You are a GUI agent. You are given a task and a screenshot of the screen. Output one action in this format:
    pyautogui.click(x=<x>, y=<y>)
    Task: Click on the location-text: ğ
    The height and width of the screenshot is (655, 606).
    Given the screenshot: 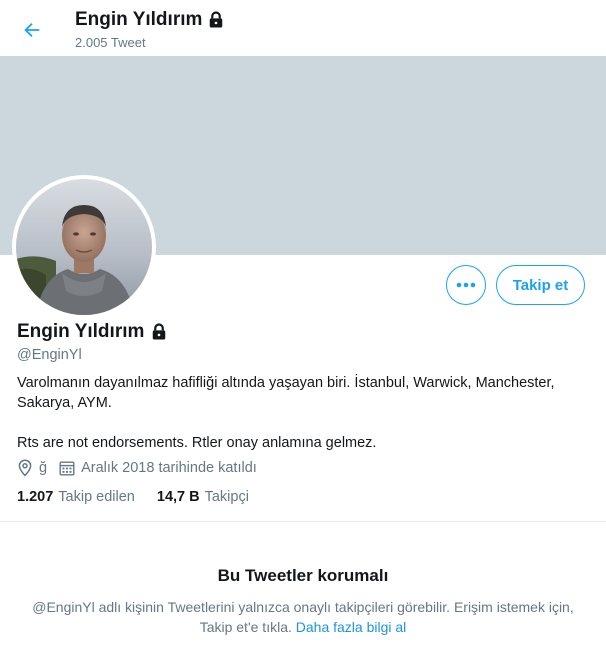 What is the action you would take?
    pyautogui.click(x=43, y=468)
    